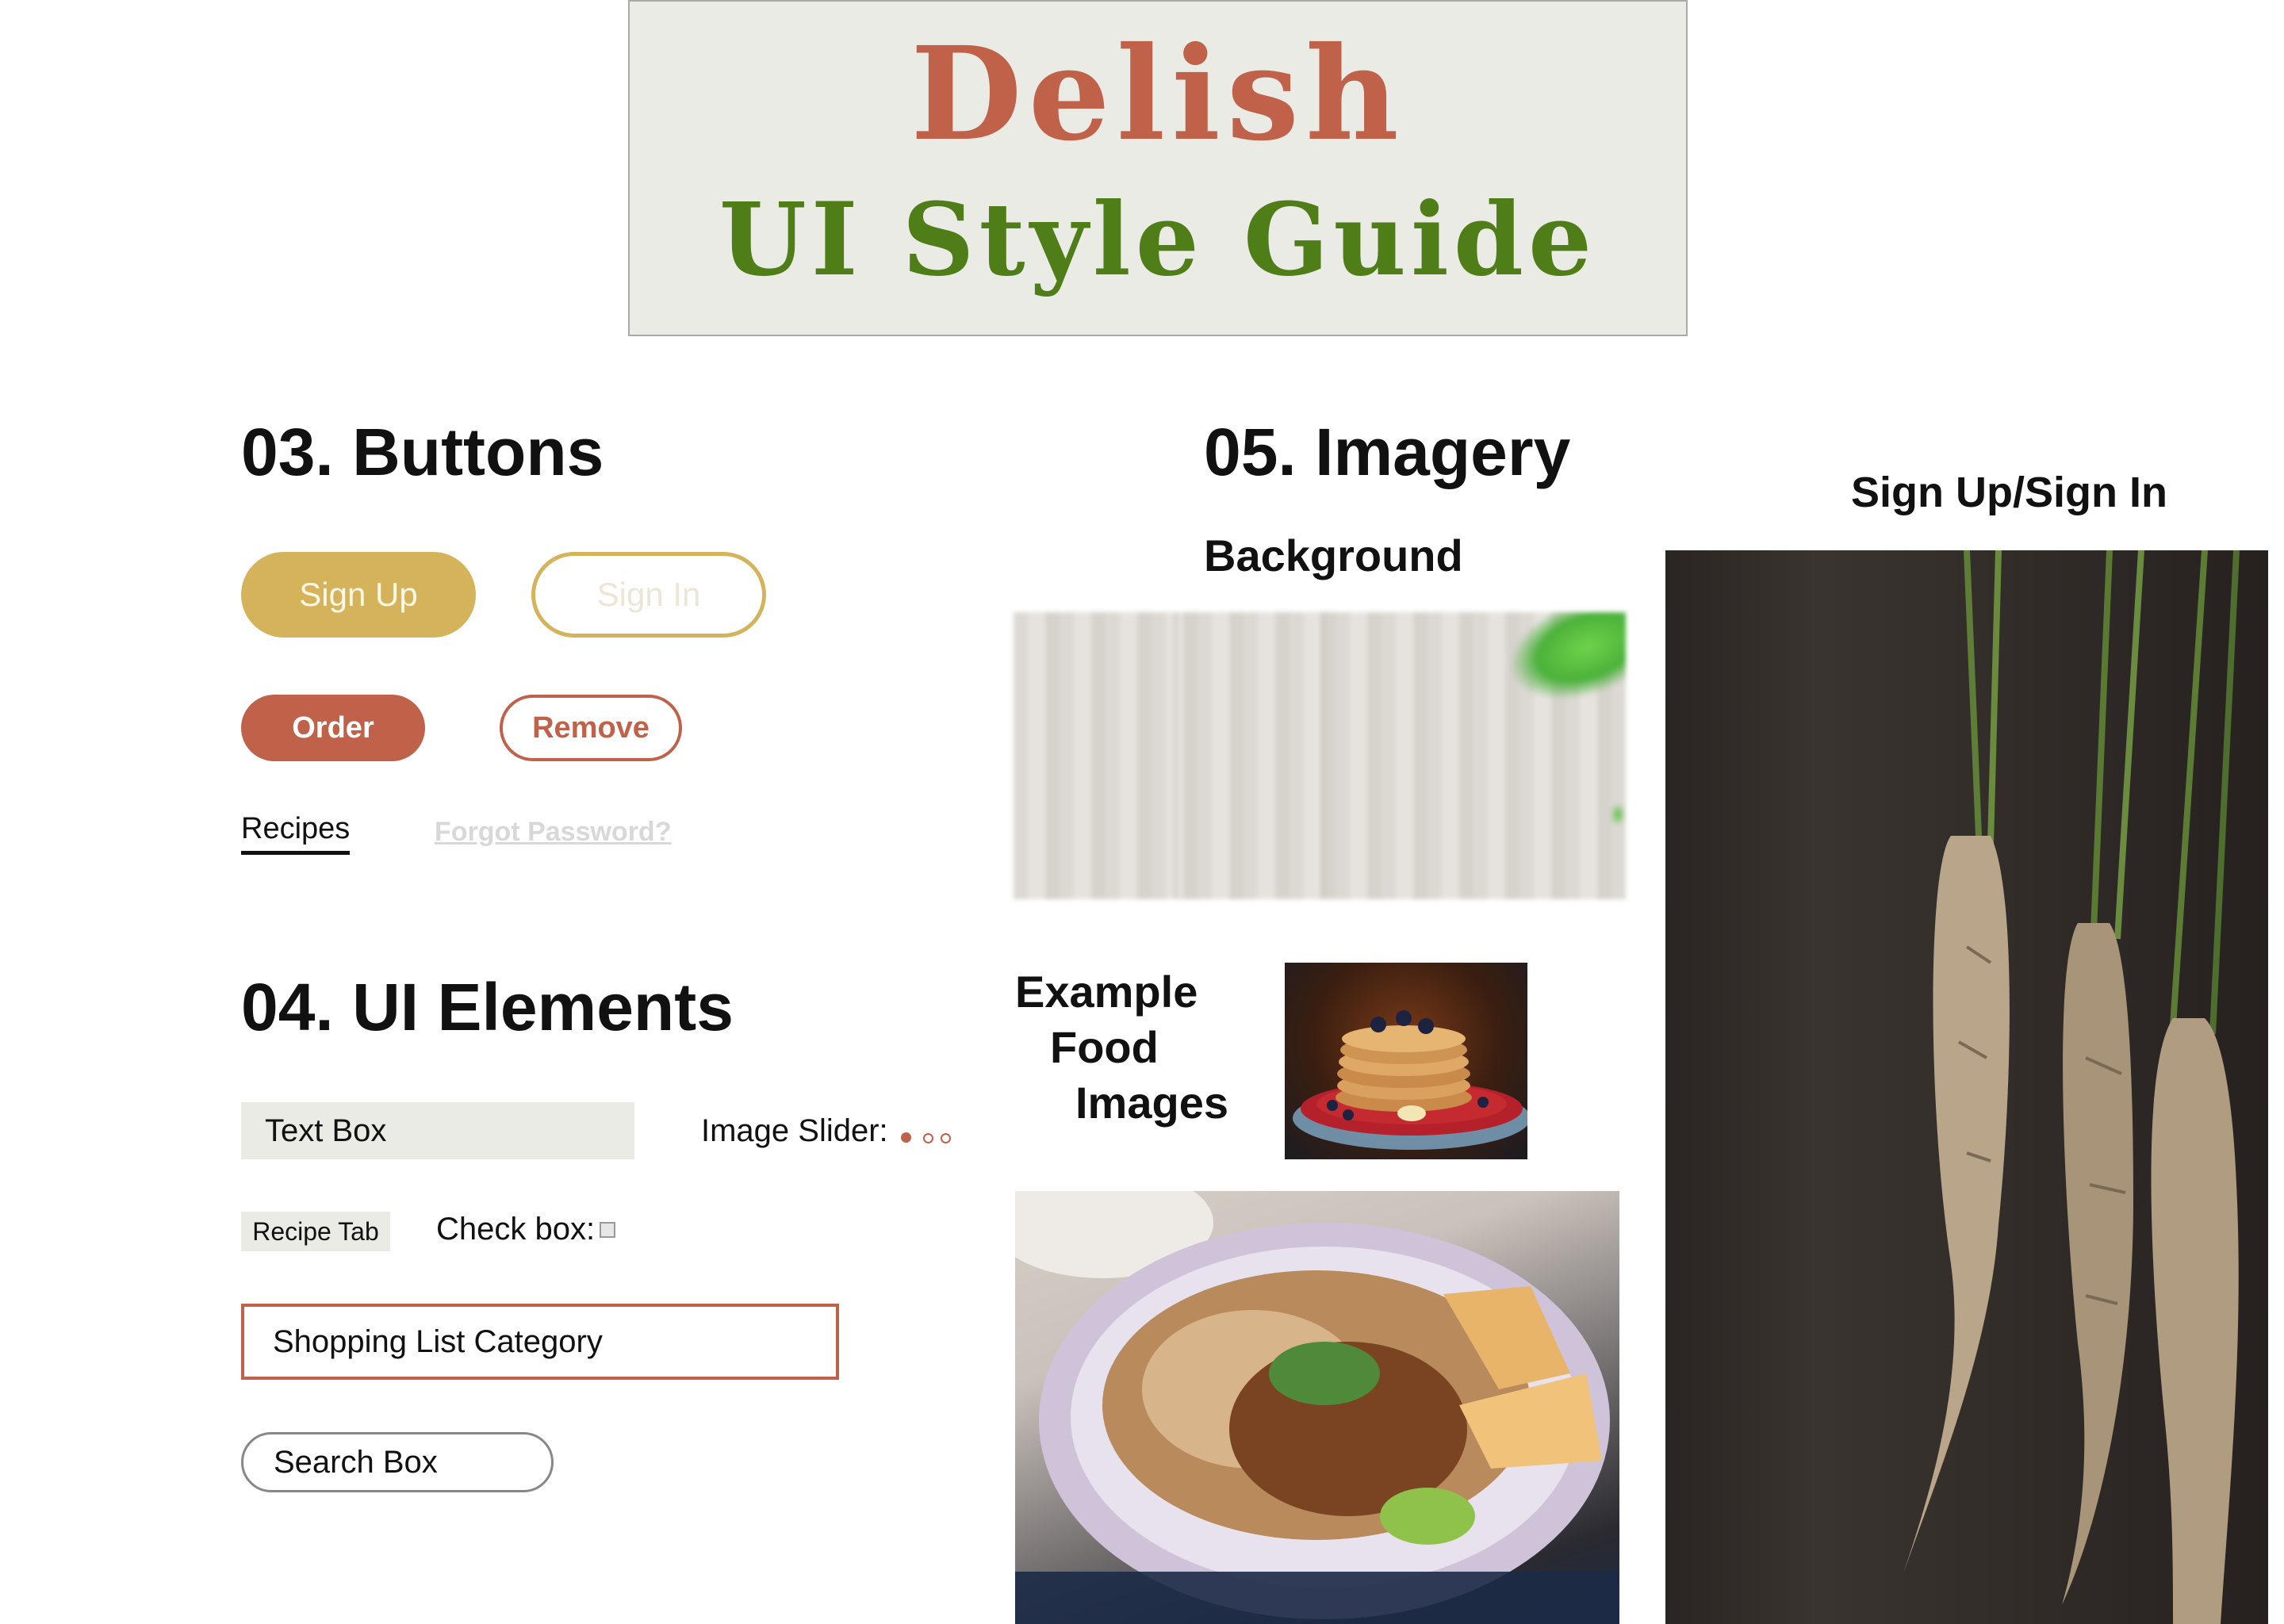 This screenshot has width=2284, height=1624. Describe the element at coordinates (358, 595) in the screenshot. I see `sign-up-button: Sign Up` at that location.